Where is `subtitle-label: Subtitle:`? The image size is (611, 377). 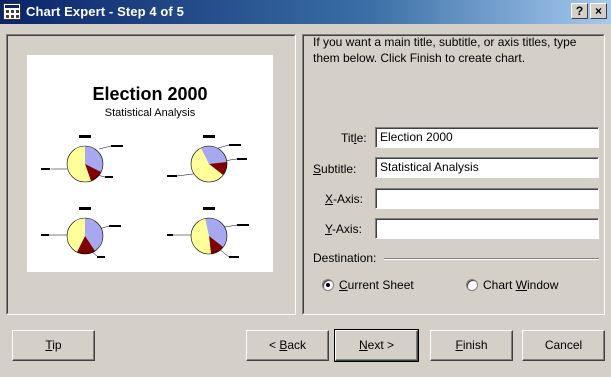 subtitle-label: Subtitle: is located at coordinates (335, 169).